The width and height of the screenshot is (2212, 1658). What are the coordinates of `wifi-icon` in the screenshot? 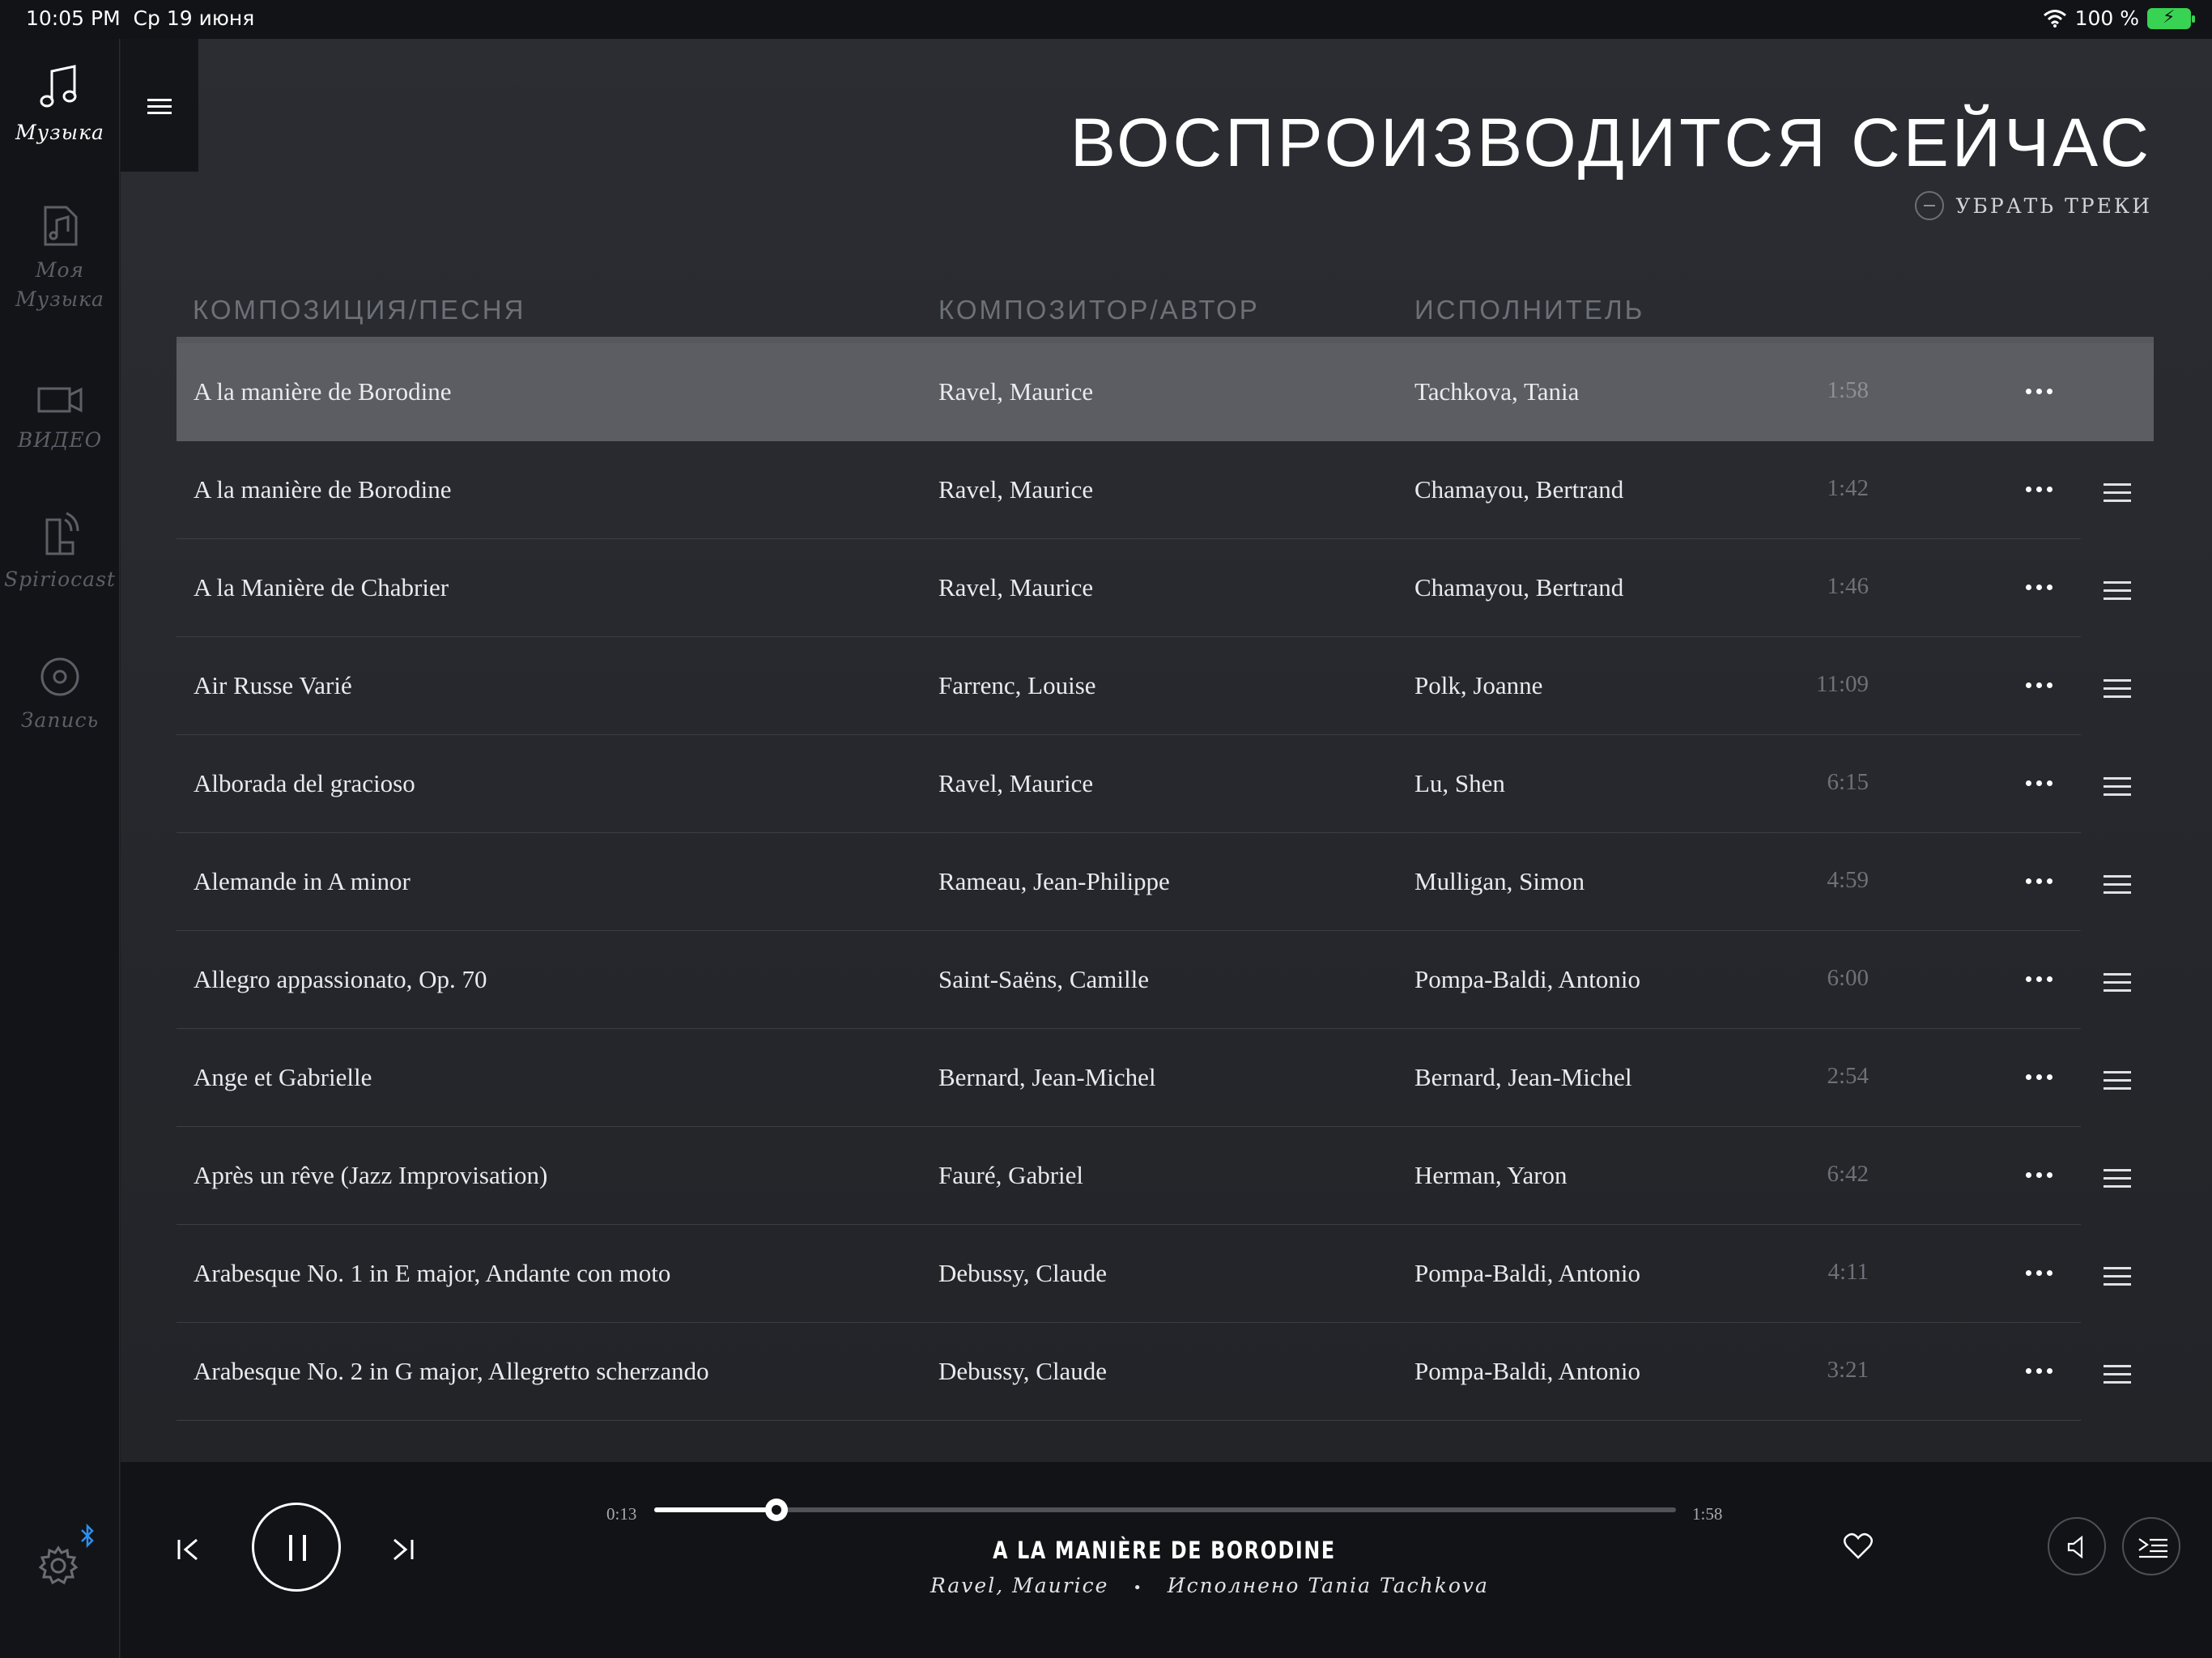 It's located at (2054, 18).